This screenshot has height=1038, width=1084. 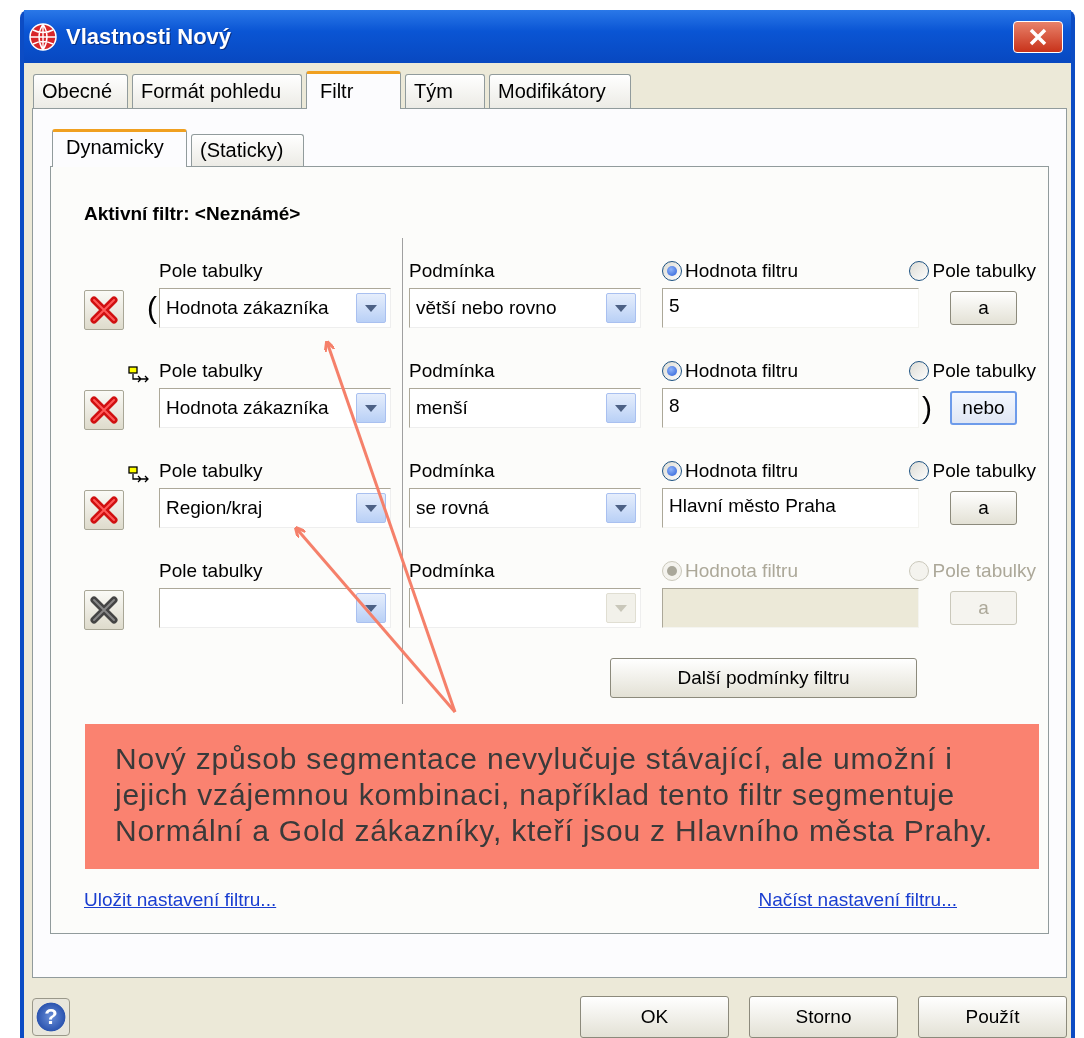 I want to click on parenthesis: (, so click(x=152, y=308).